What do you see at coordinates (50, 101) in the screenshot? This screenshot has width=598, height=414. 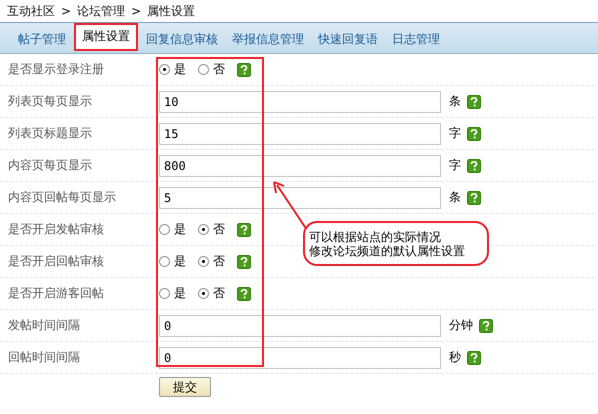 I see `field-label: 列表页每页显示` at bounding box center [50, 101].